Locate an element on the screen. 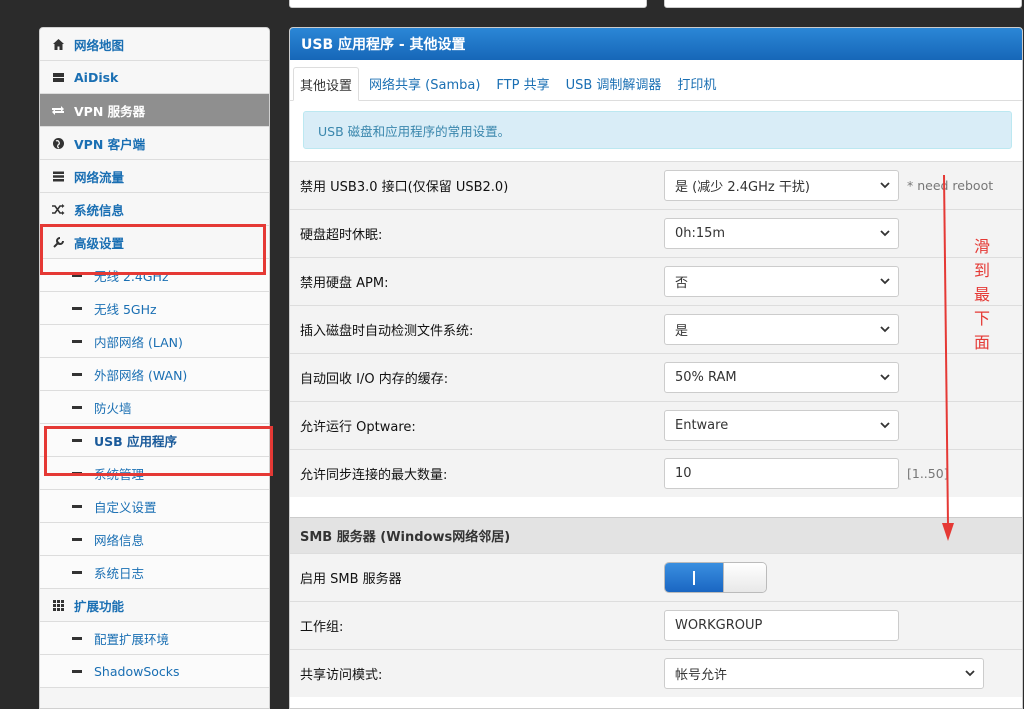 Image resolution: width=1024 pixels, height=709 pixels. sidebar-subitem-syslog: 系统日志 is located at coordinates (154, 572).